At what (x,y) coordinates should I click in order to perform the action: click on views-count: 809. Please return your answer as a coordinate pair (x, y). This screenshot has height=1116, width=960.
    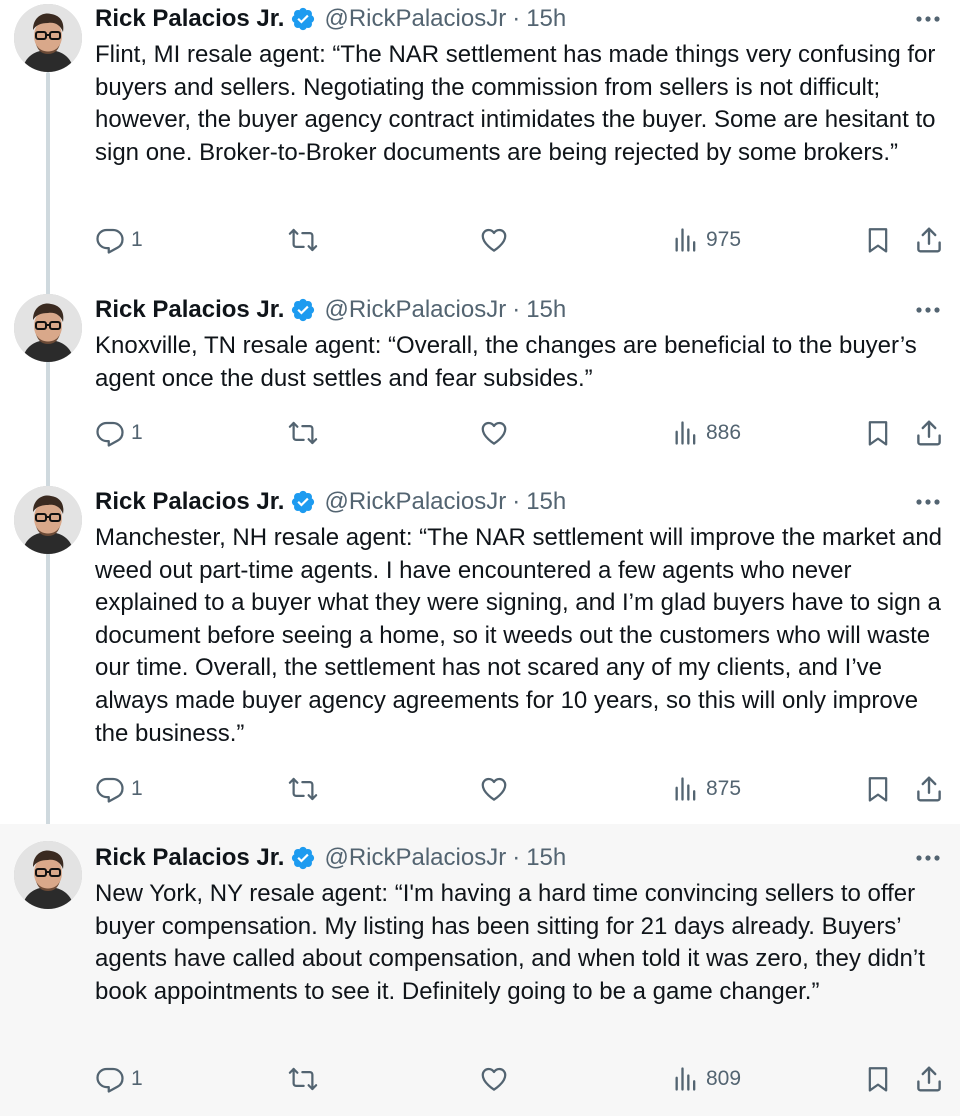
    Looking at the image, I should click on (724, 1078).